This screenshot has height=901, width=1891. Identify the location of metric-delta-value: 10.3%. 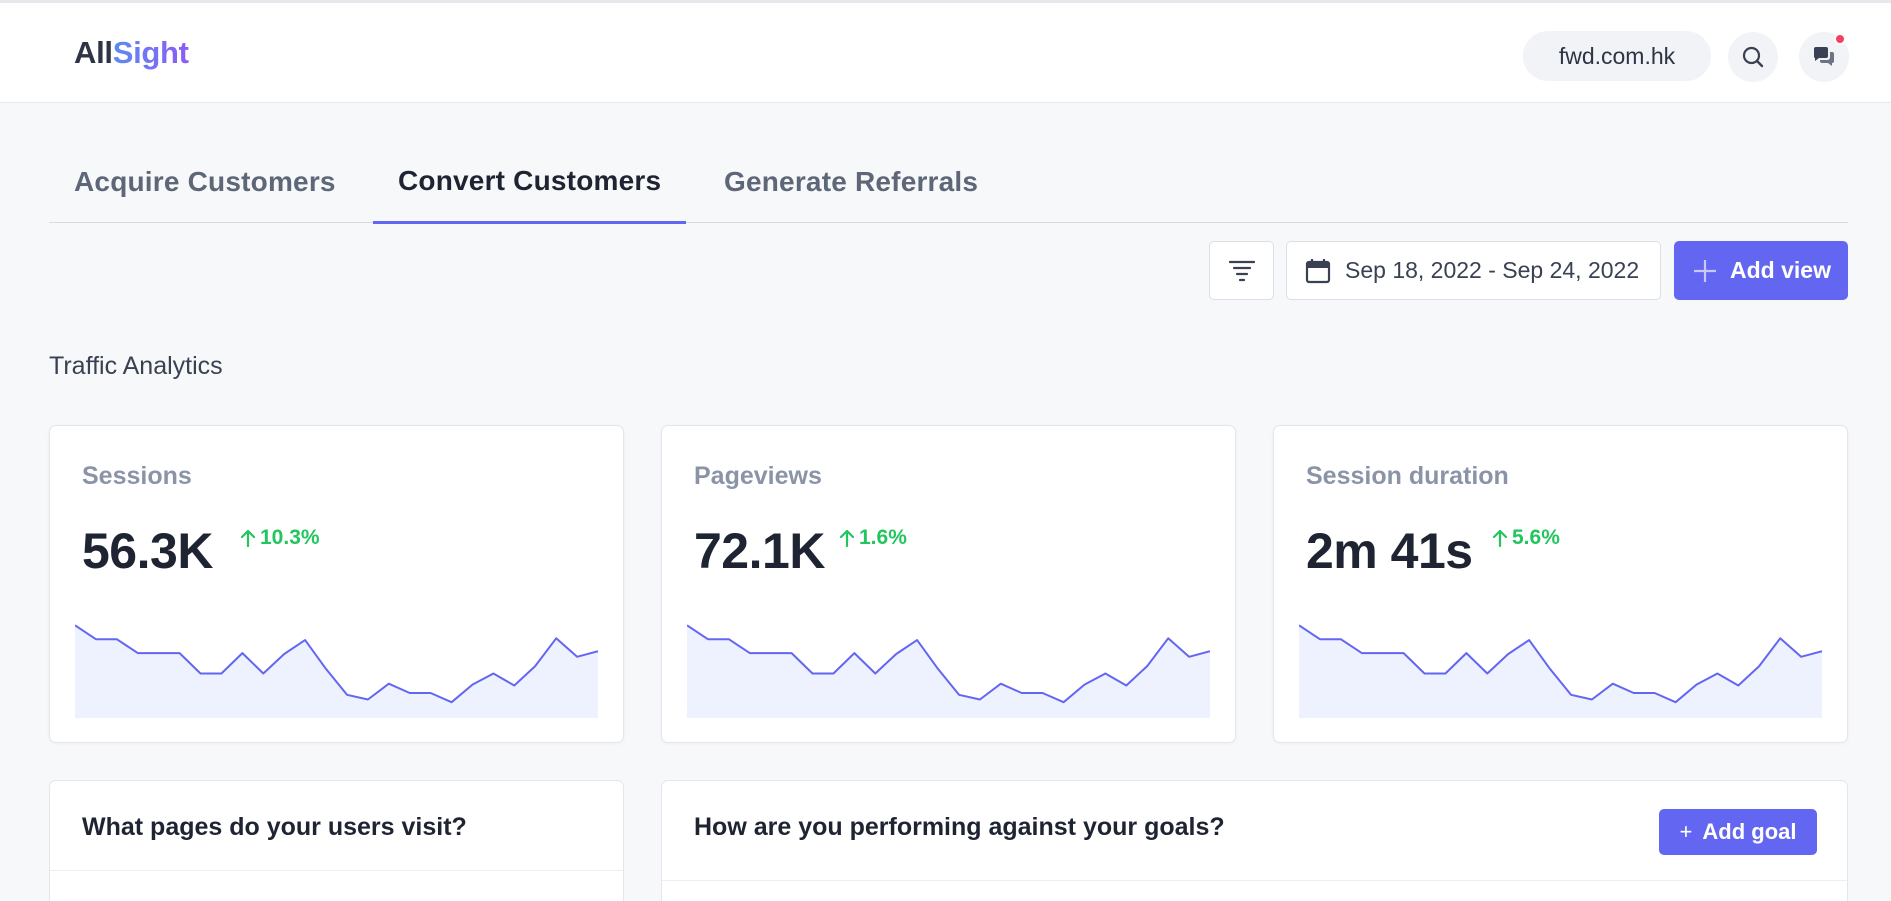
(290, 537).